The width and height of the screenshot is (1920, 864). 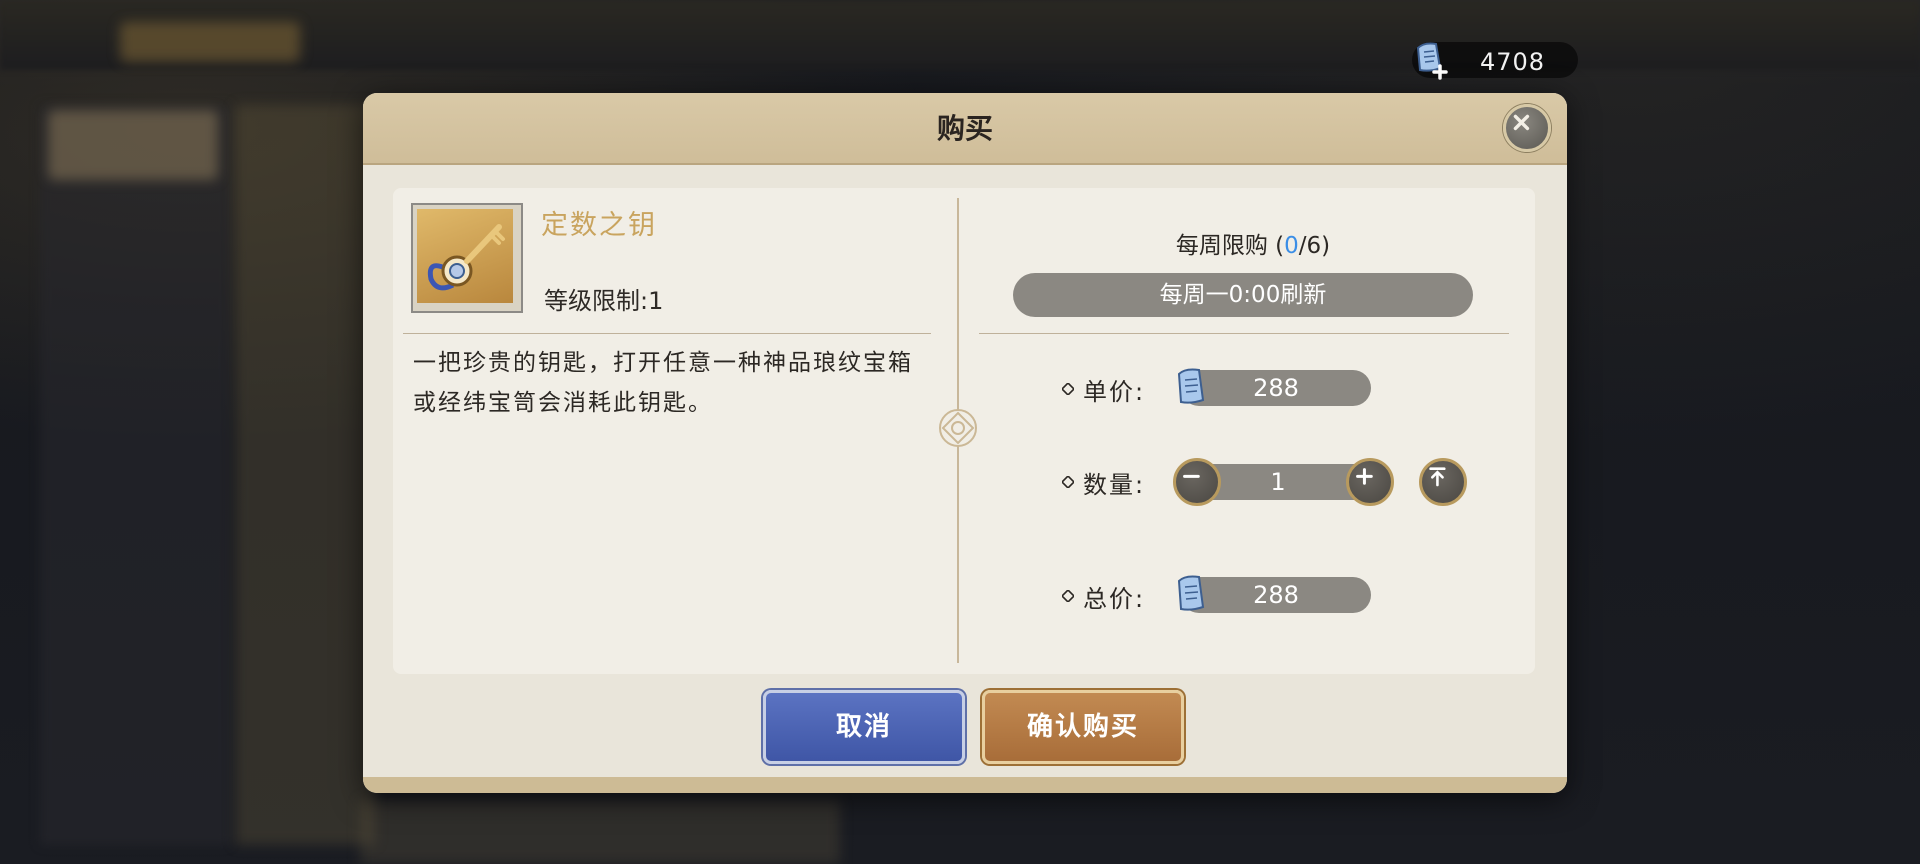 I want to click on background-tab, so click(x=210, y=42).